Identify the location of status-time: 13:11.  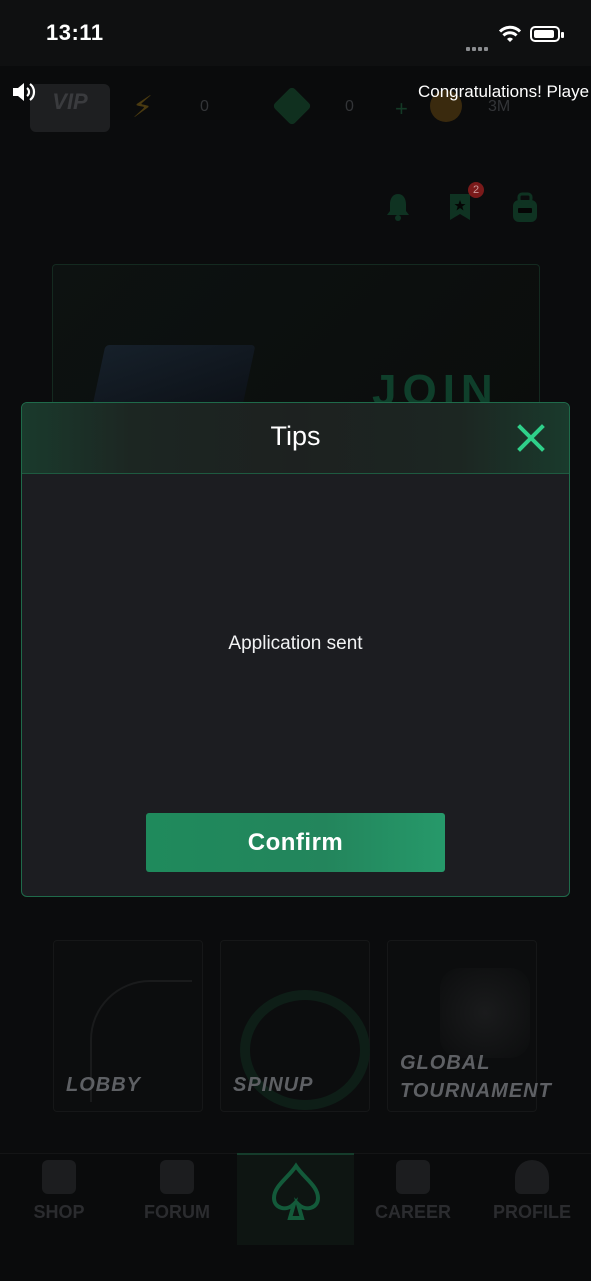
(75, 32).